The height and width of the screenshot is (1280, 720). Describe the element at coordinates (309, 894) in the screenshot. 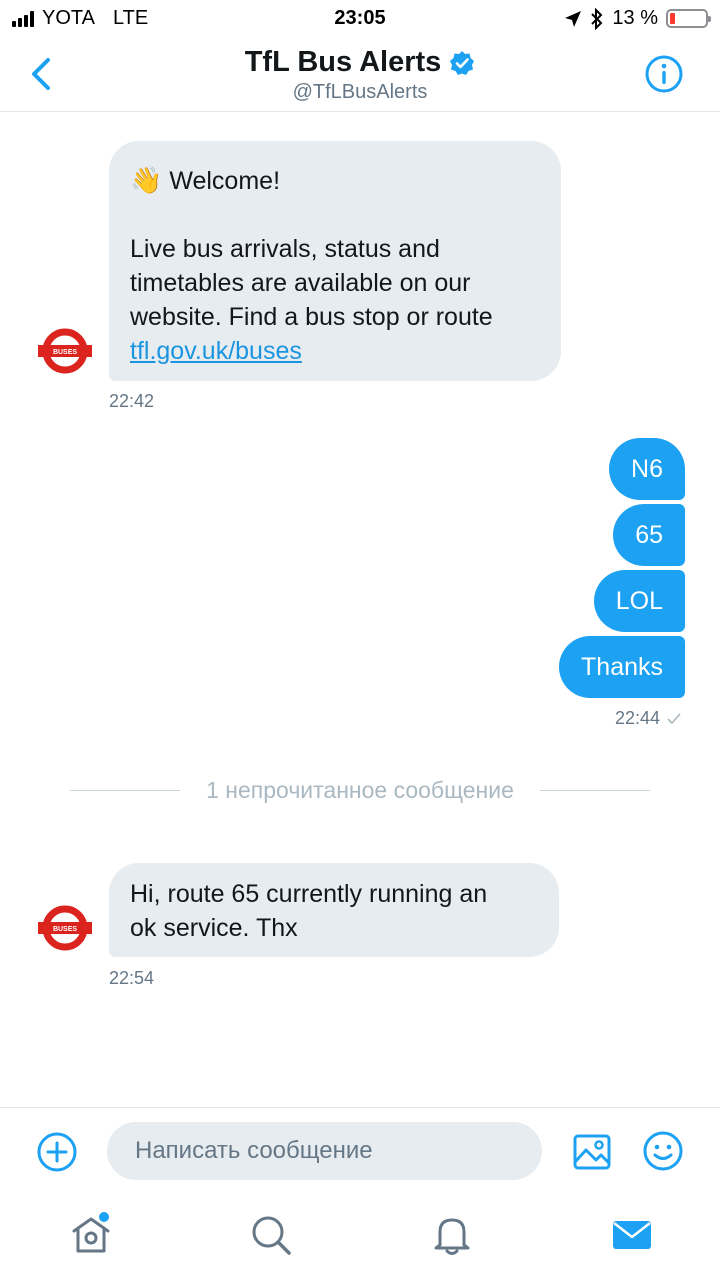

I see `reply-text-line: Hi, route 65 currently running an` at that location.